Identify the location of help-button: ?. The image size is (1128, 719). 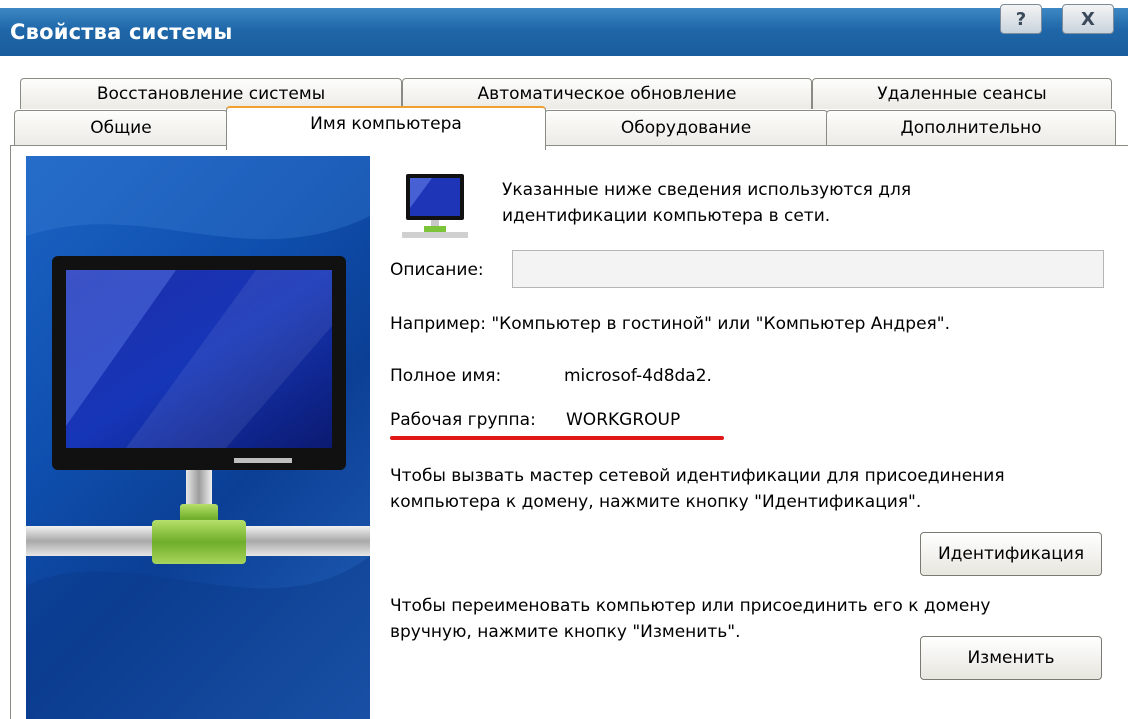
(1021, 19).